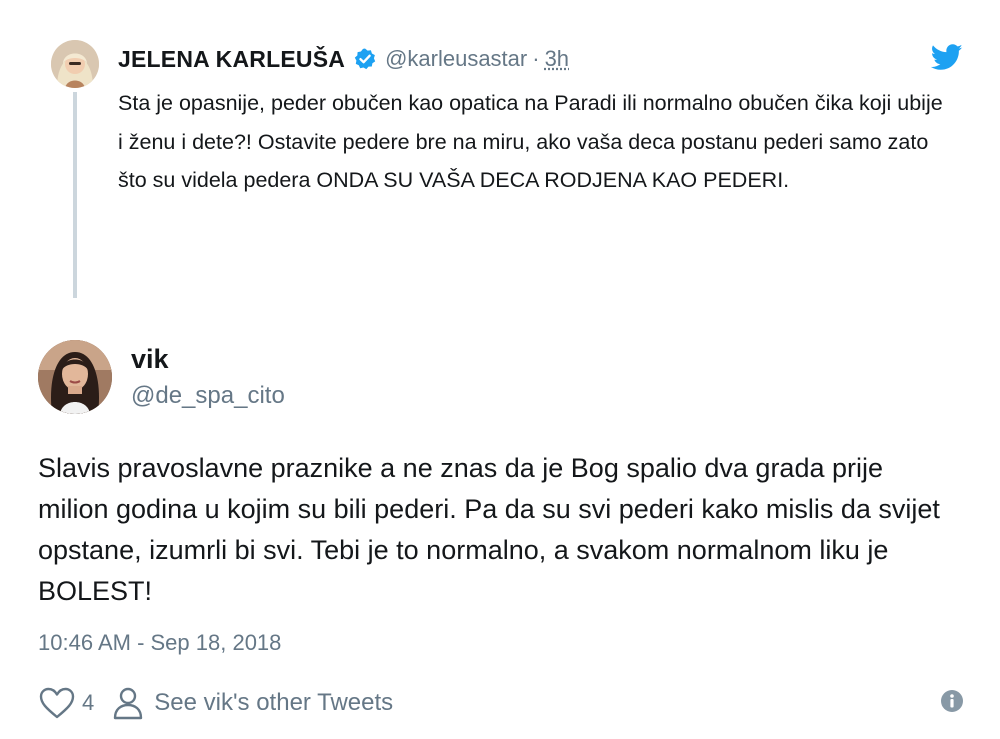 This screenshot has height=739, width=1000. What do you see at coordinates (557, 59) in the screenshot?
I see `parent-tweet-time: 3h` at bounding box center [557, 59].